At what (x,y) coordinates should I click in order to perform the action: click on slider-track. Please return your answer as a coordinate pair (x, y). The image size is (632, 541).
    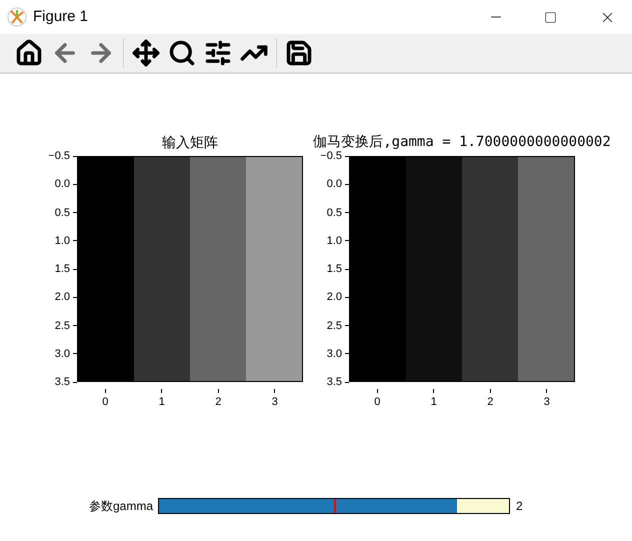
    Looking at the image, I should click on (334, 506).